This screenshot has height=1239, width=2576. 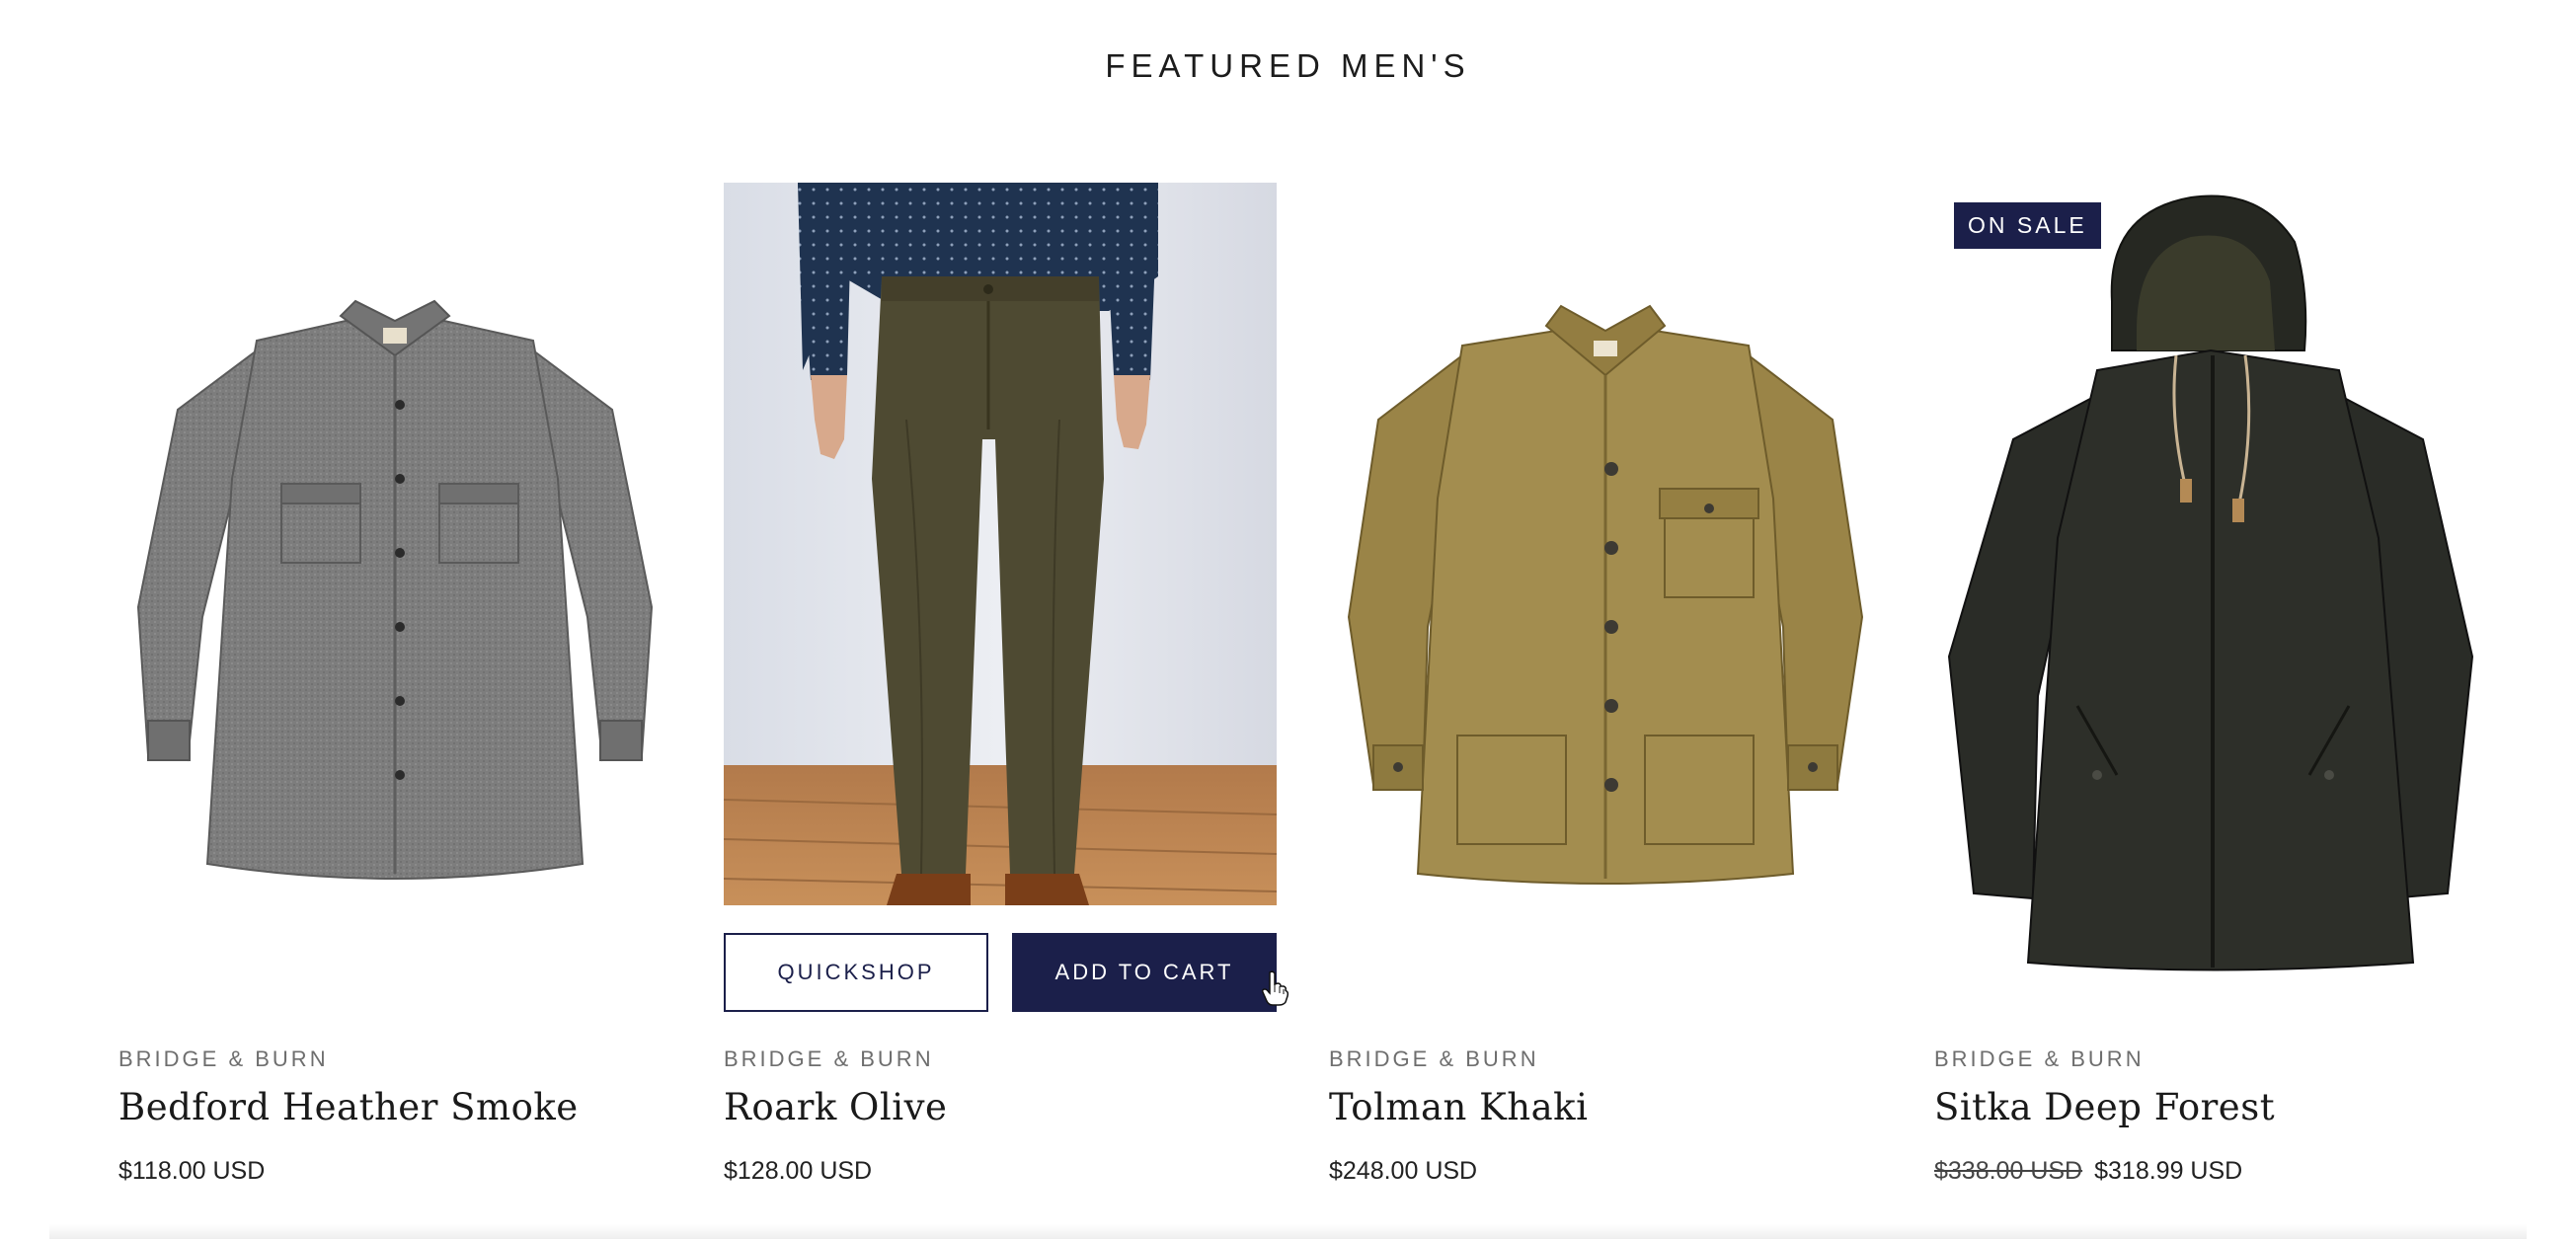 I want to click on product-price: $248.00 USD, so click(x=1403, y=1171).